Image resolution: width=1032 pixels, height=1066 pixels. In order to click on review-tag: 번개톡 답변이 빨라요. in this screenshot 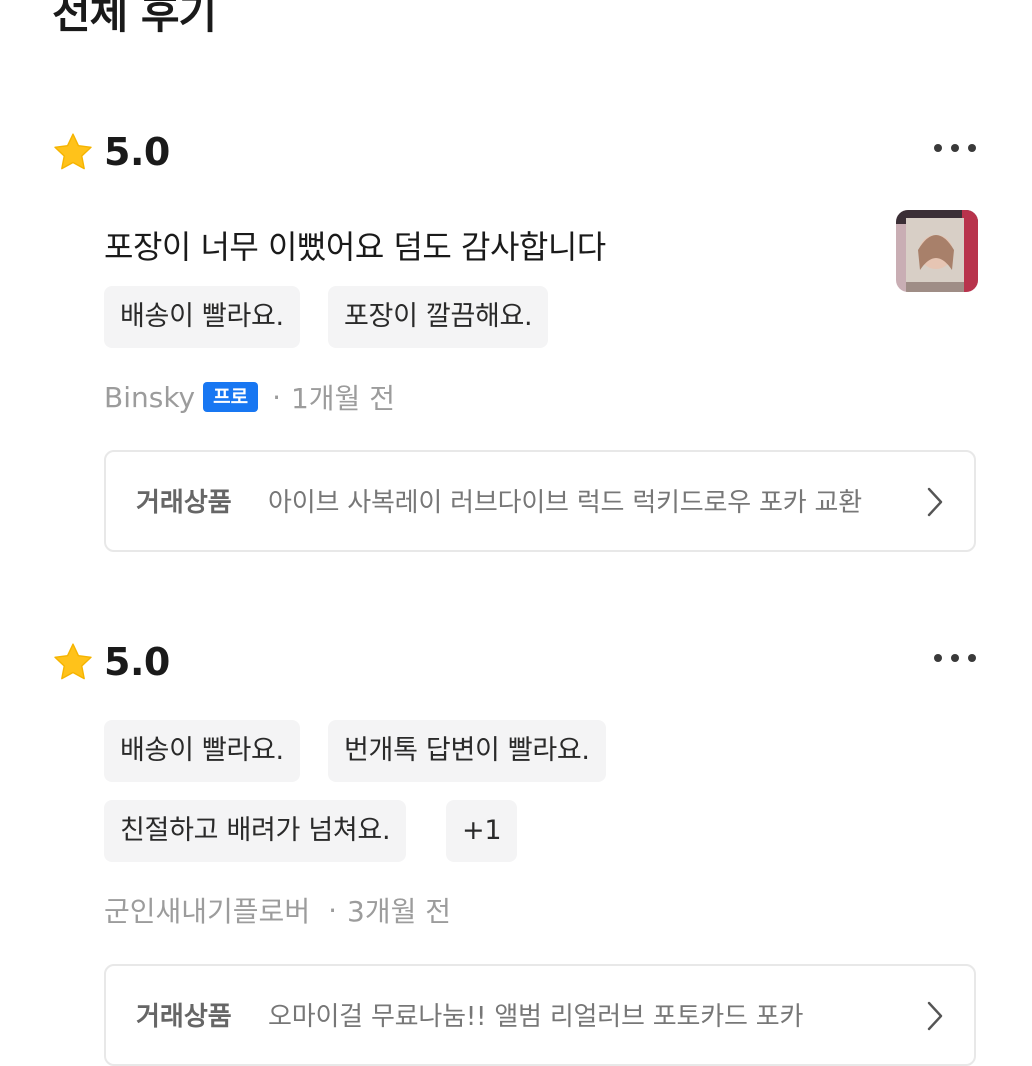, I will do `click(467, 751)`.